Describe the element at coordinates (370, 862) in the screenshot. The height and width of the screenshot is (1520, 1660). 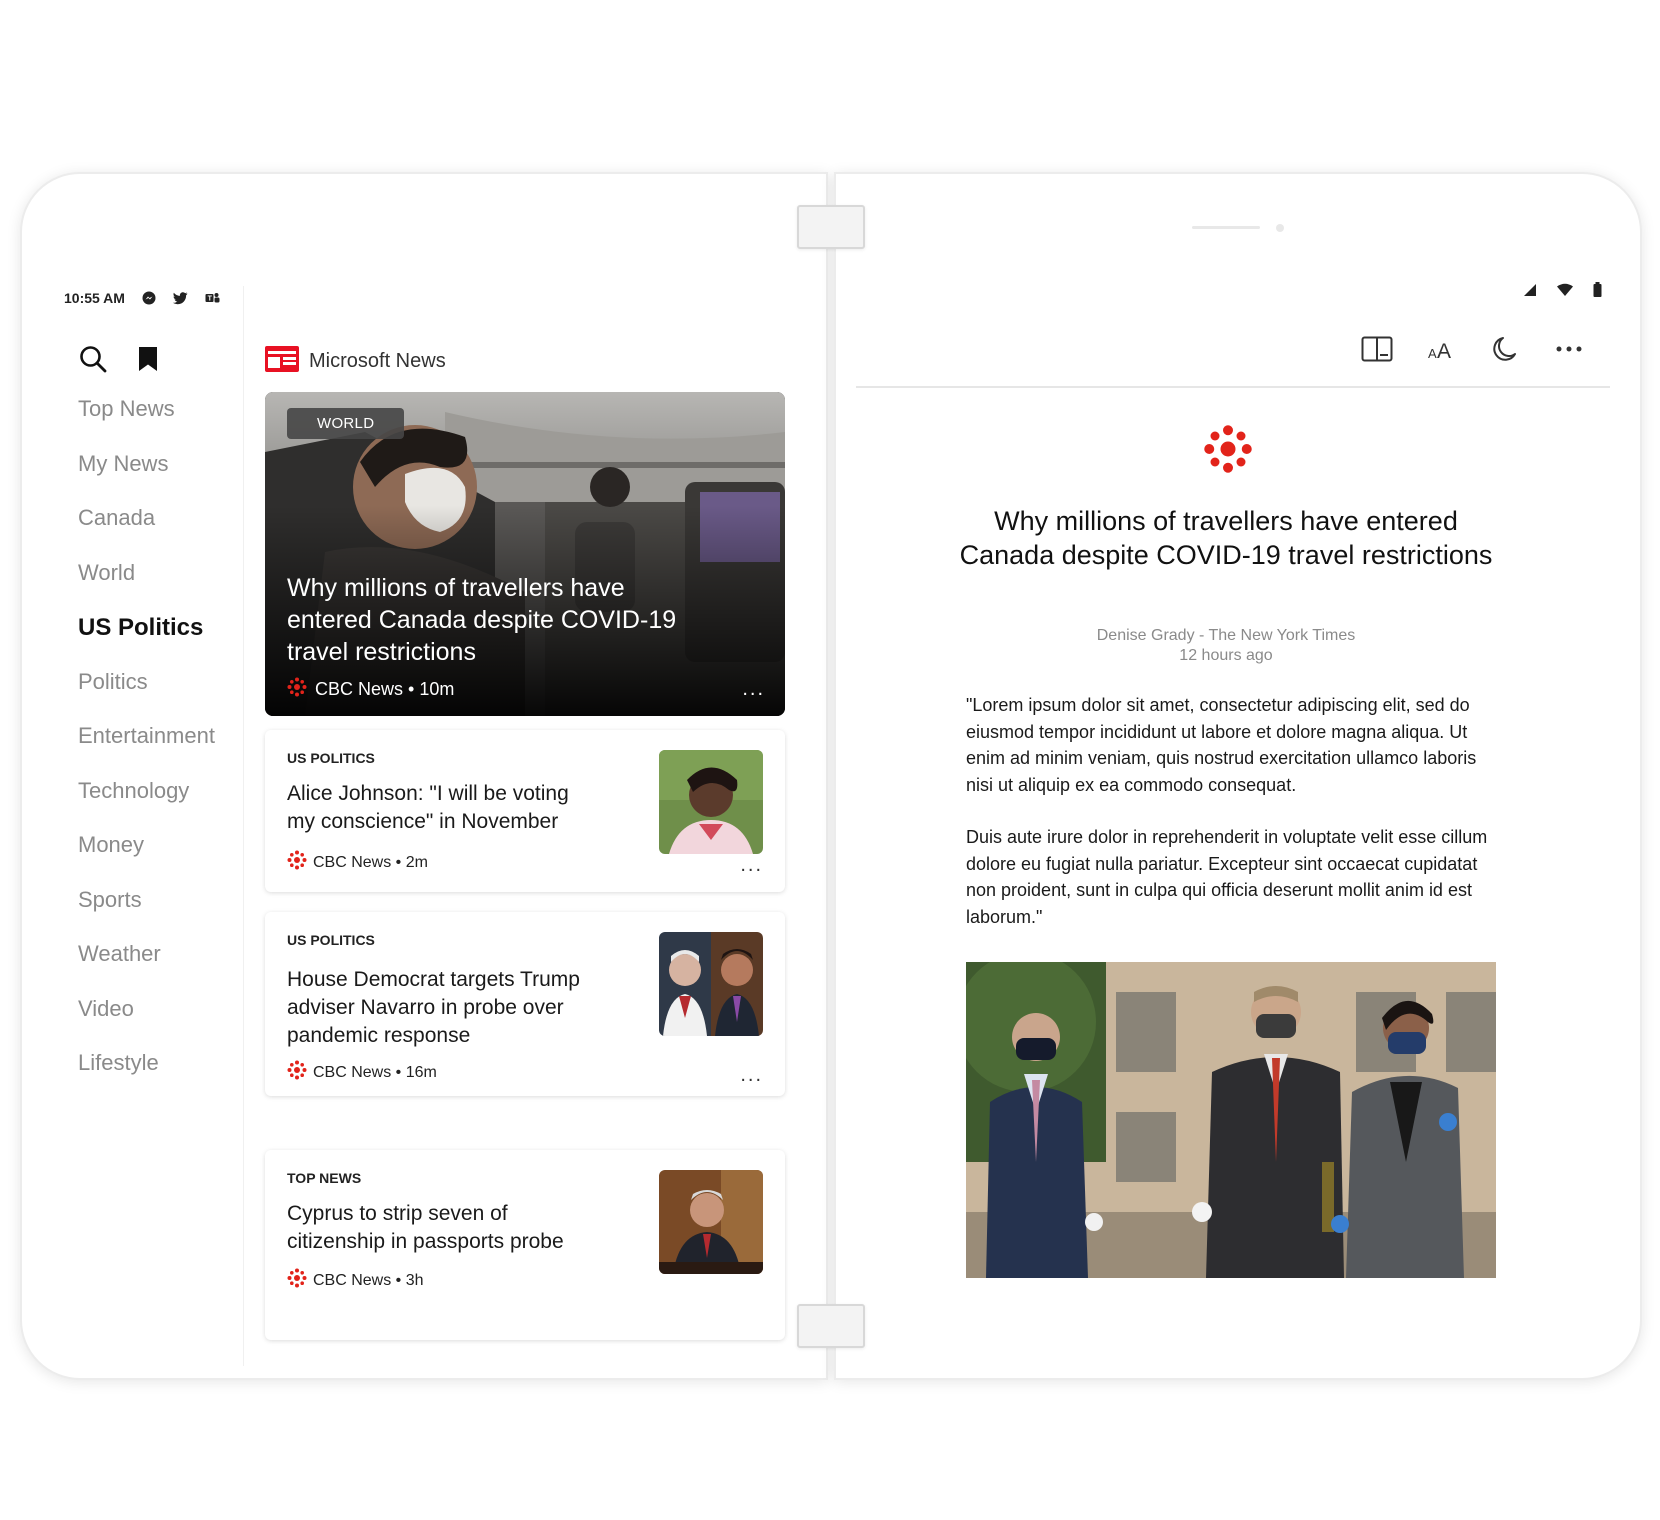
I see `card-source-time: CBC News • 2m` at that location.